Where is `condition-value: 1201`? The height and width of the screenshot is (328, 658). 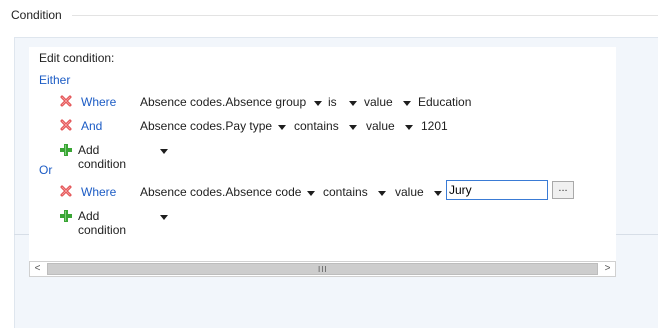
condition-value: 1201 is located at coordinates (434, 126).